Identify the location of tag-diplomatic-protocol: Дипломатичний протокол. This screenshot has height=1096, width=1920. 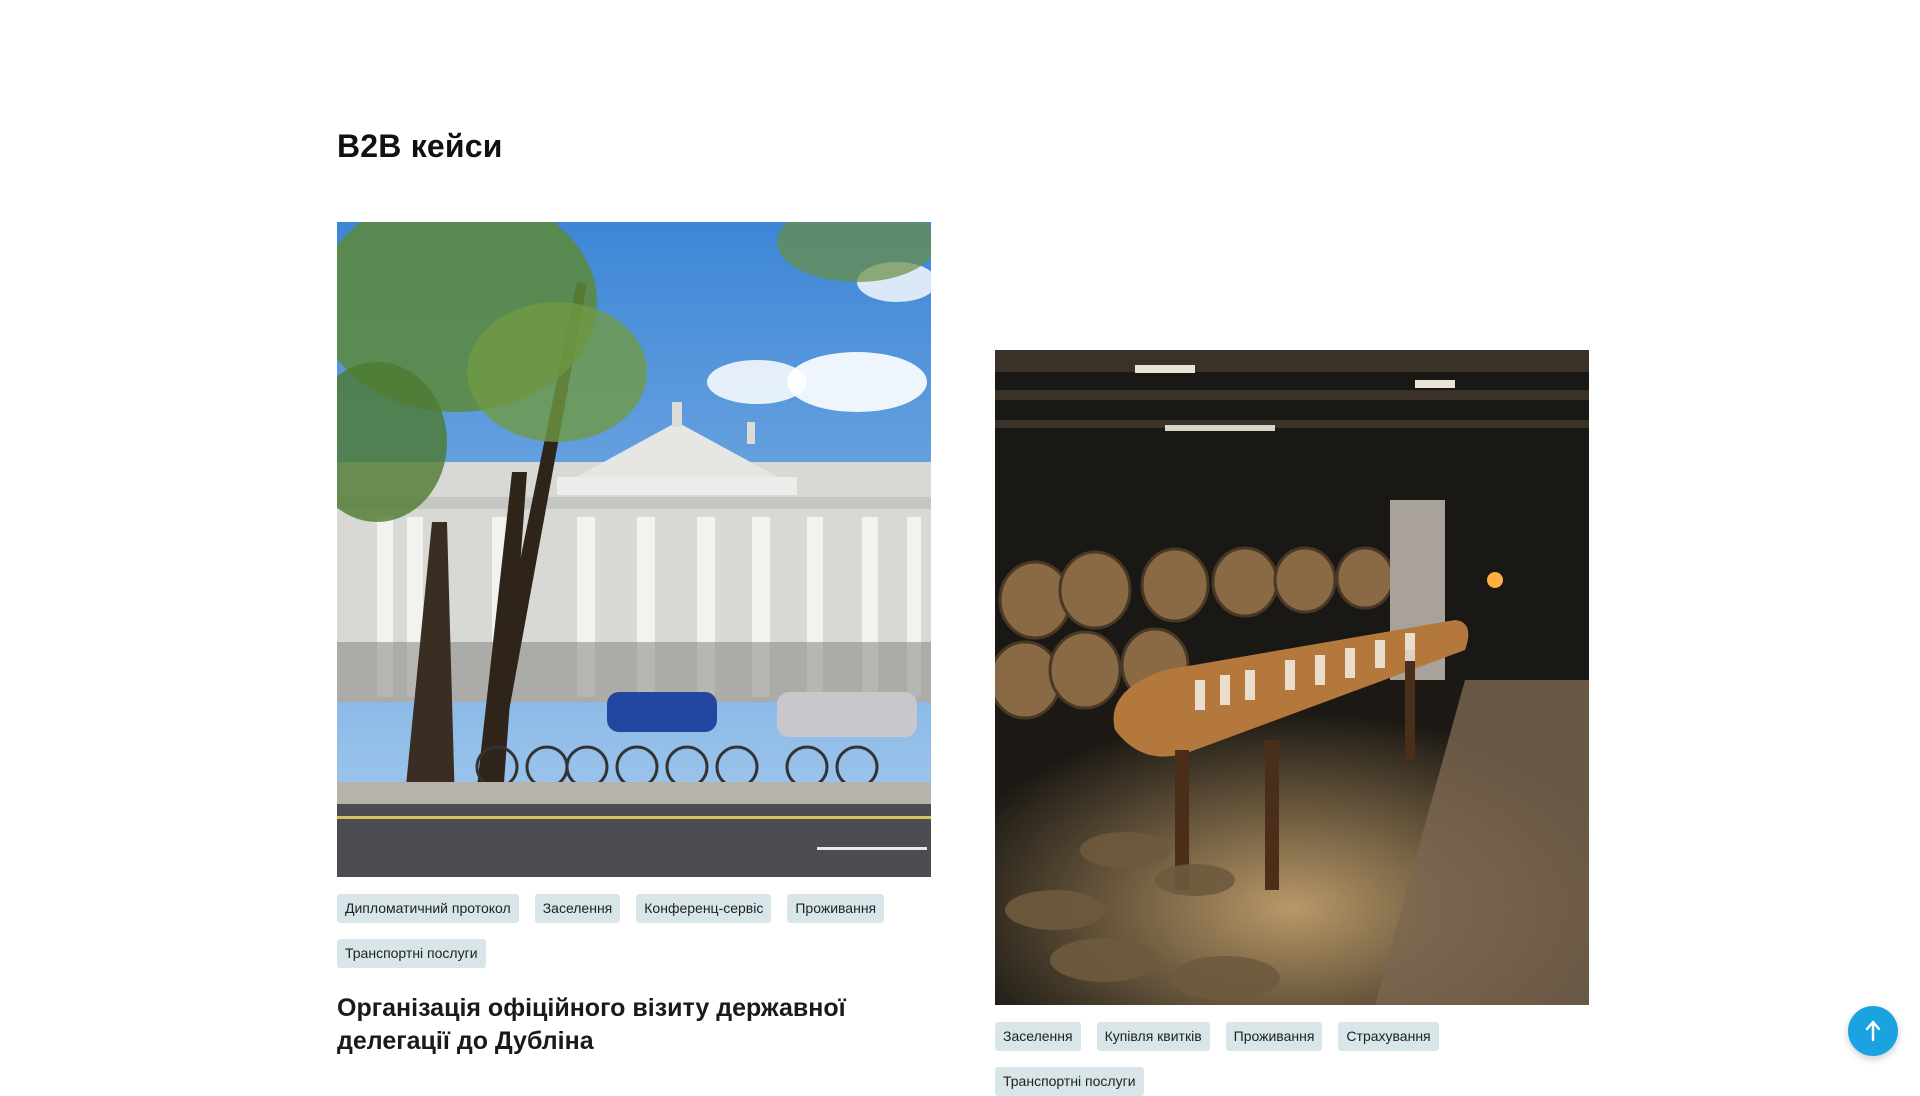
(428, 908).